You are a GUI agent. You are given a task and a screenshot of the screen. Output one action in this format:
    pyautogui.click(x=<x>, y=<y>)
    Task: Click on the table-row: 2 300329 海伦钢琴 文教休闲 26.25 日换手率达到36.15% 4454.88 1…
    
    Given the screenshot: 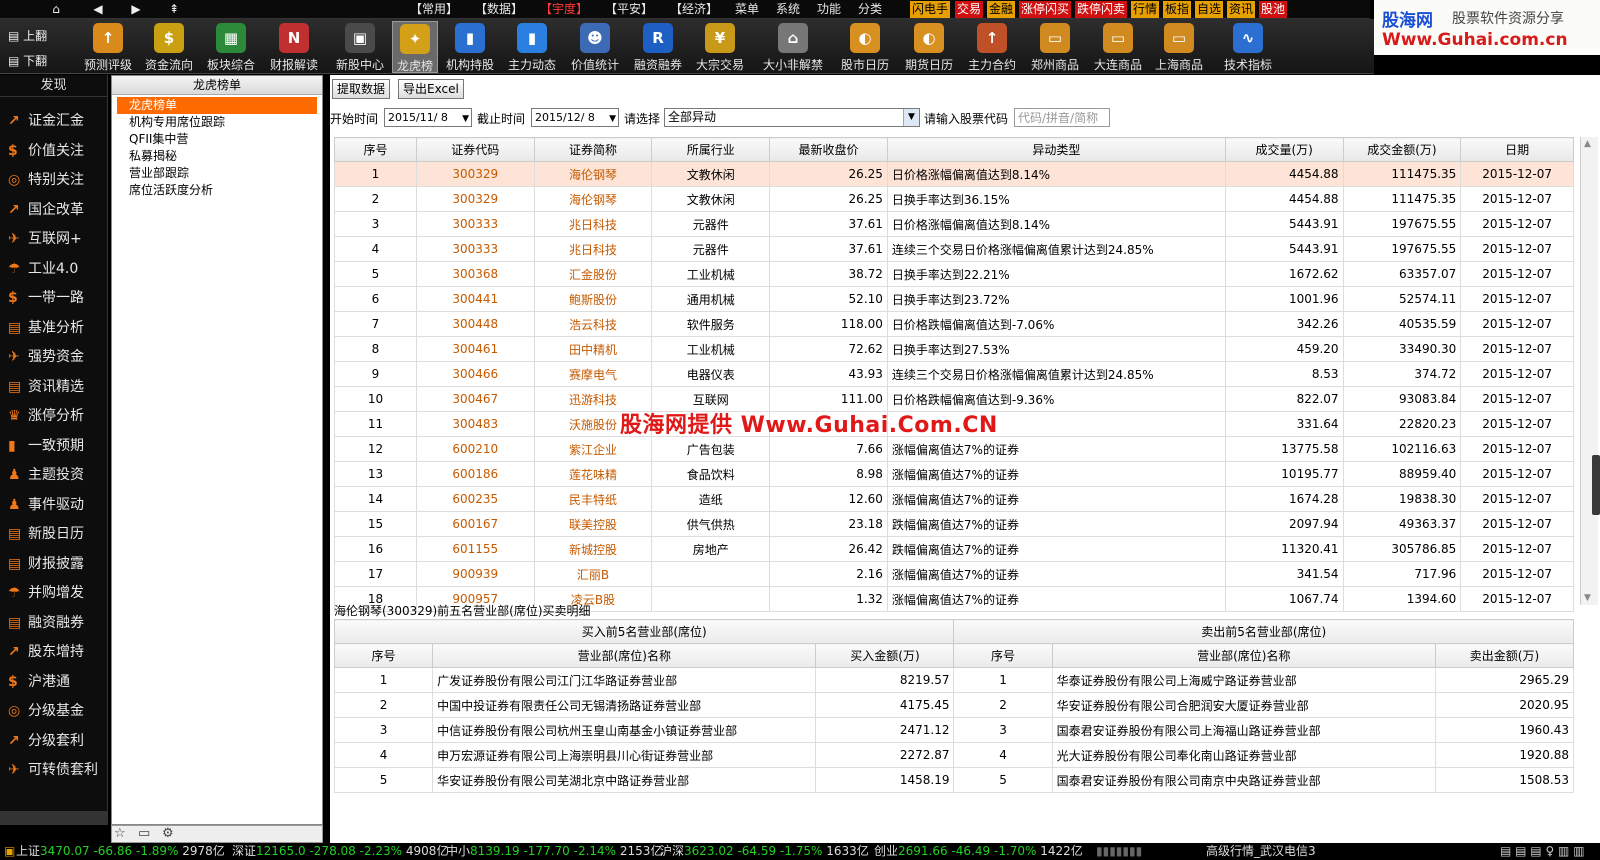 What is the action you would take?
    pyautogui.click(x=954, y=199)
    